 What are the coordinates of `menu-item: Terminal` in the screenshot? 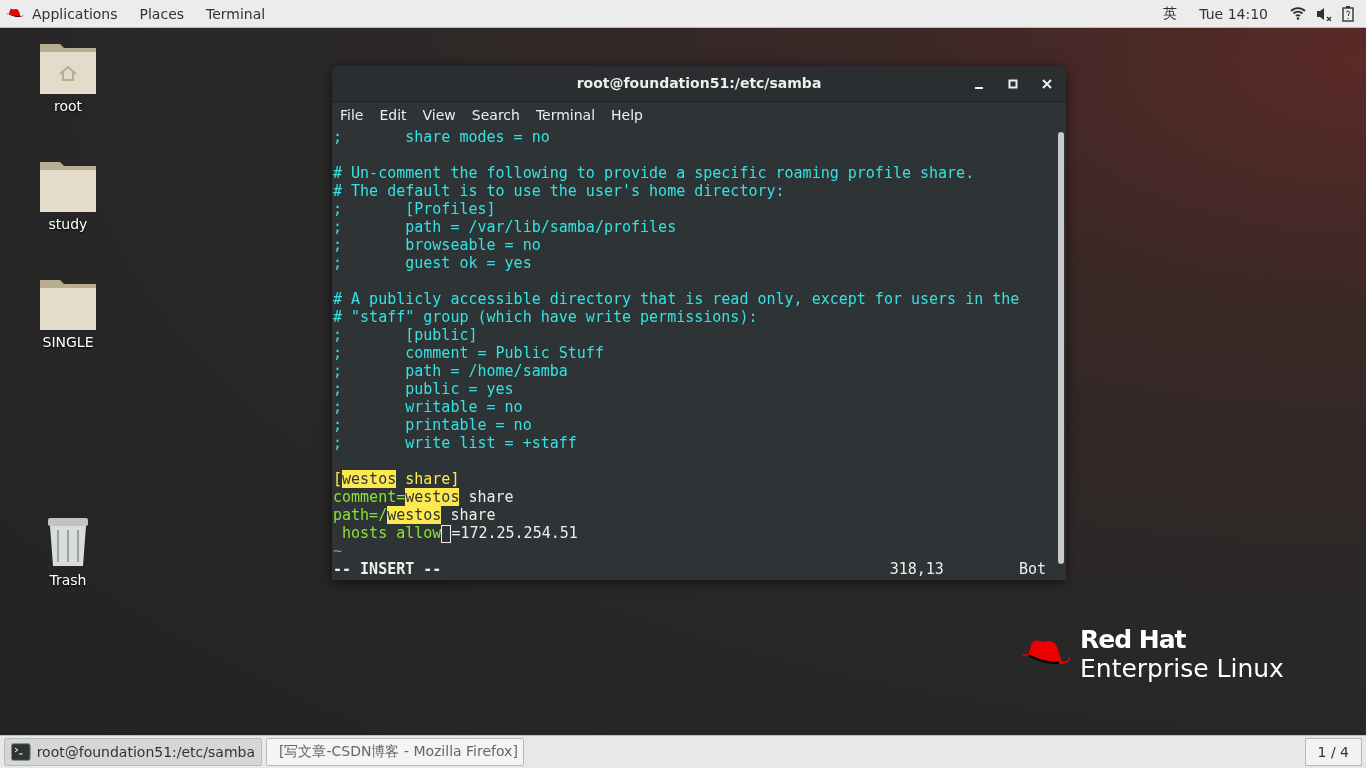 It's located at (569, 114).